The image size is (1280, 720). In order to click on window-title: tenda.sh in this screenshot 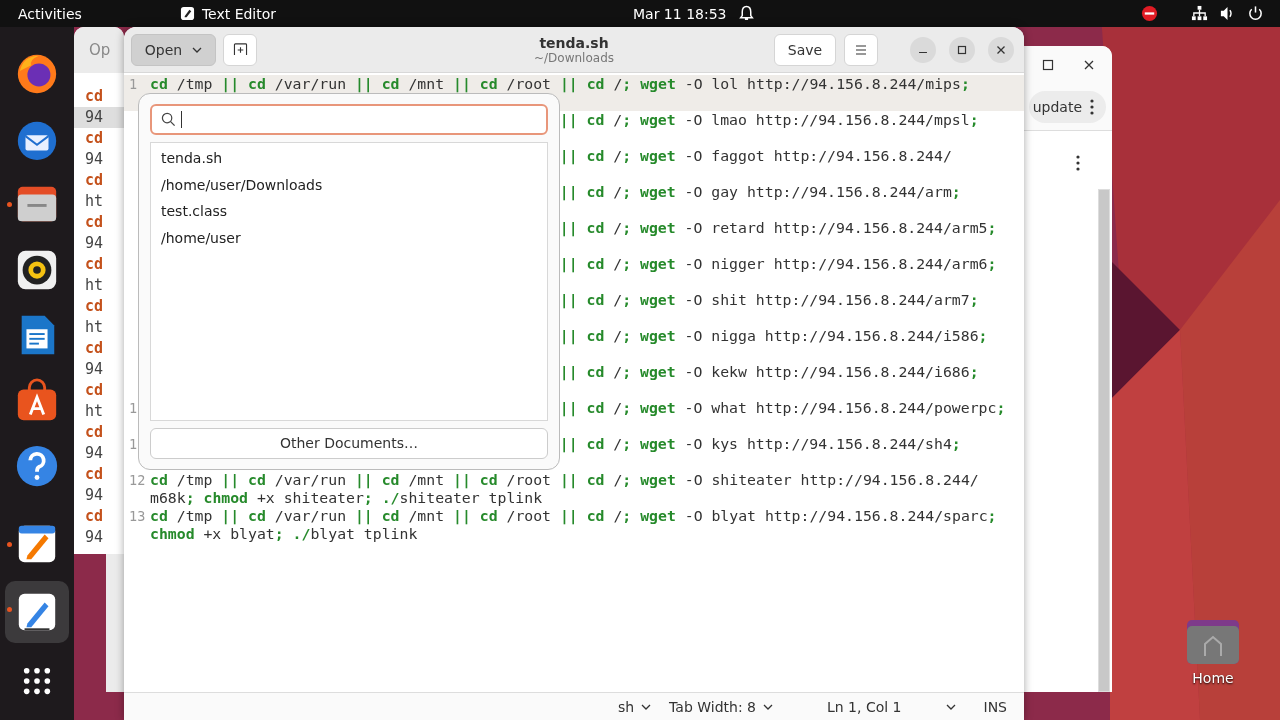, I will do `click(574, 42)`.